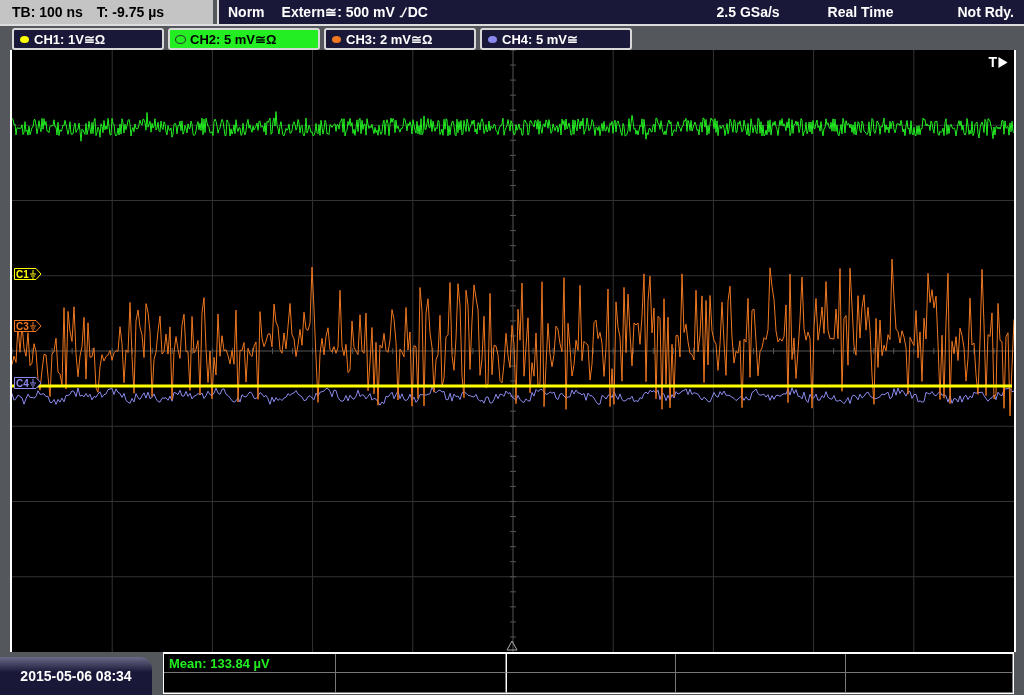  I want to click on coupling-text: DC, so click(417, 12).